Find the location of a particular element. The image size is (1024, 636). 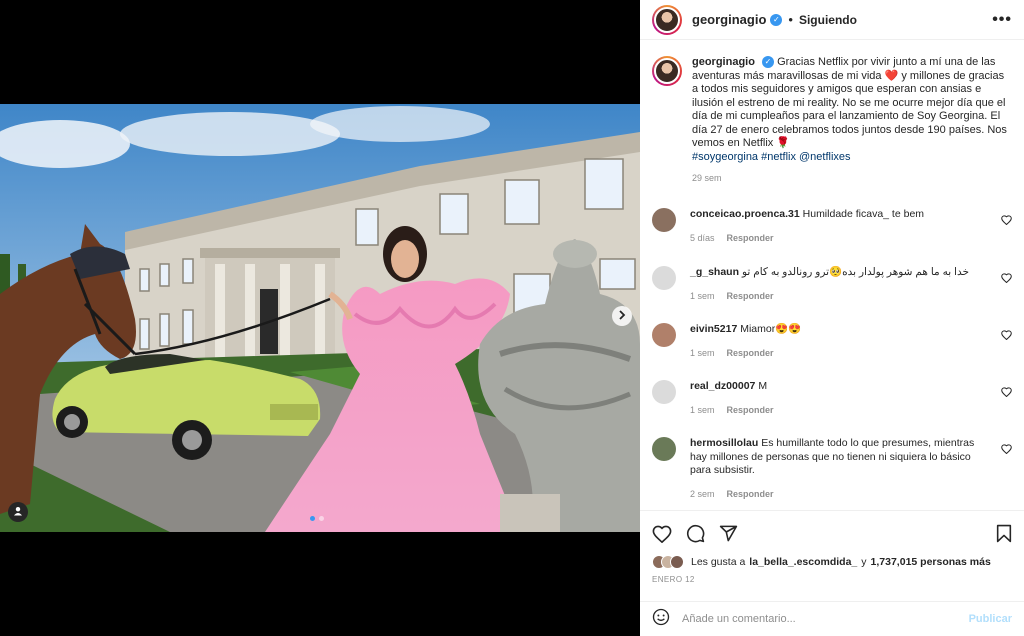

publish-button: Publicar is located at coordinates (990, 619).